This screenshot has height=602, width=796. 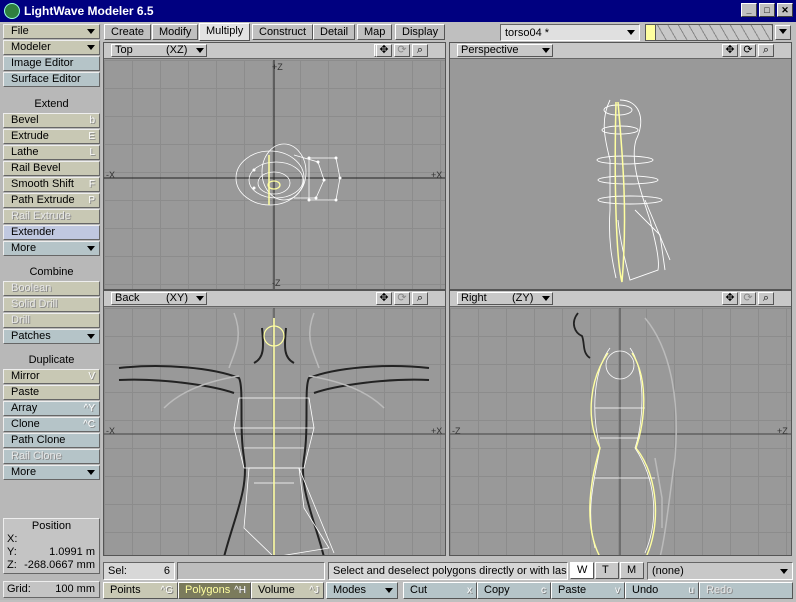 What do you see at coordinates (51, 288) in the screenshot?
I see `boolean-button: Boolean` at bounding box center [51, 288].